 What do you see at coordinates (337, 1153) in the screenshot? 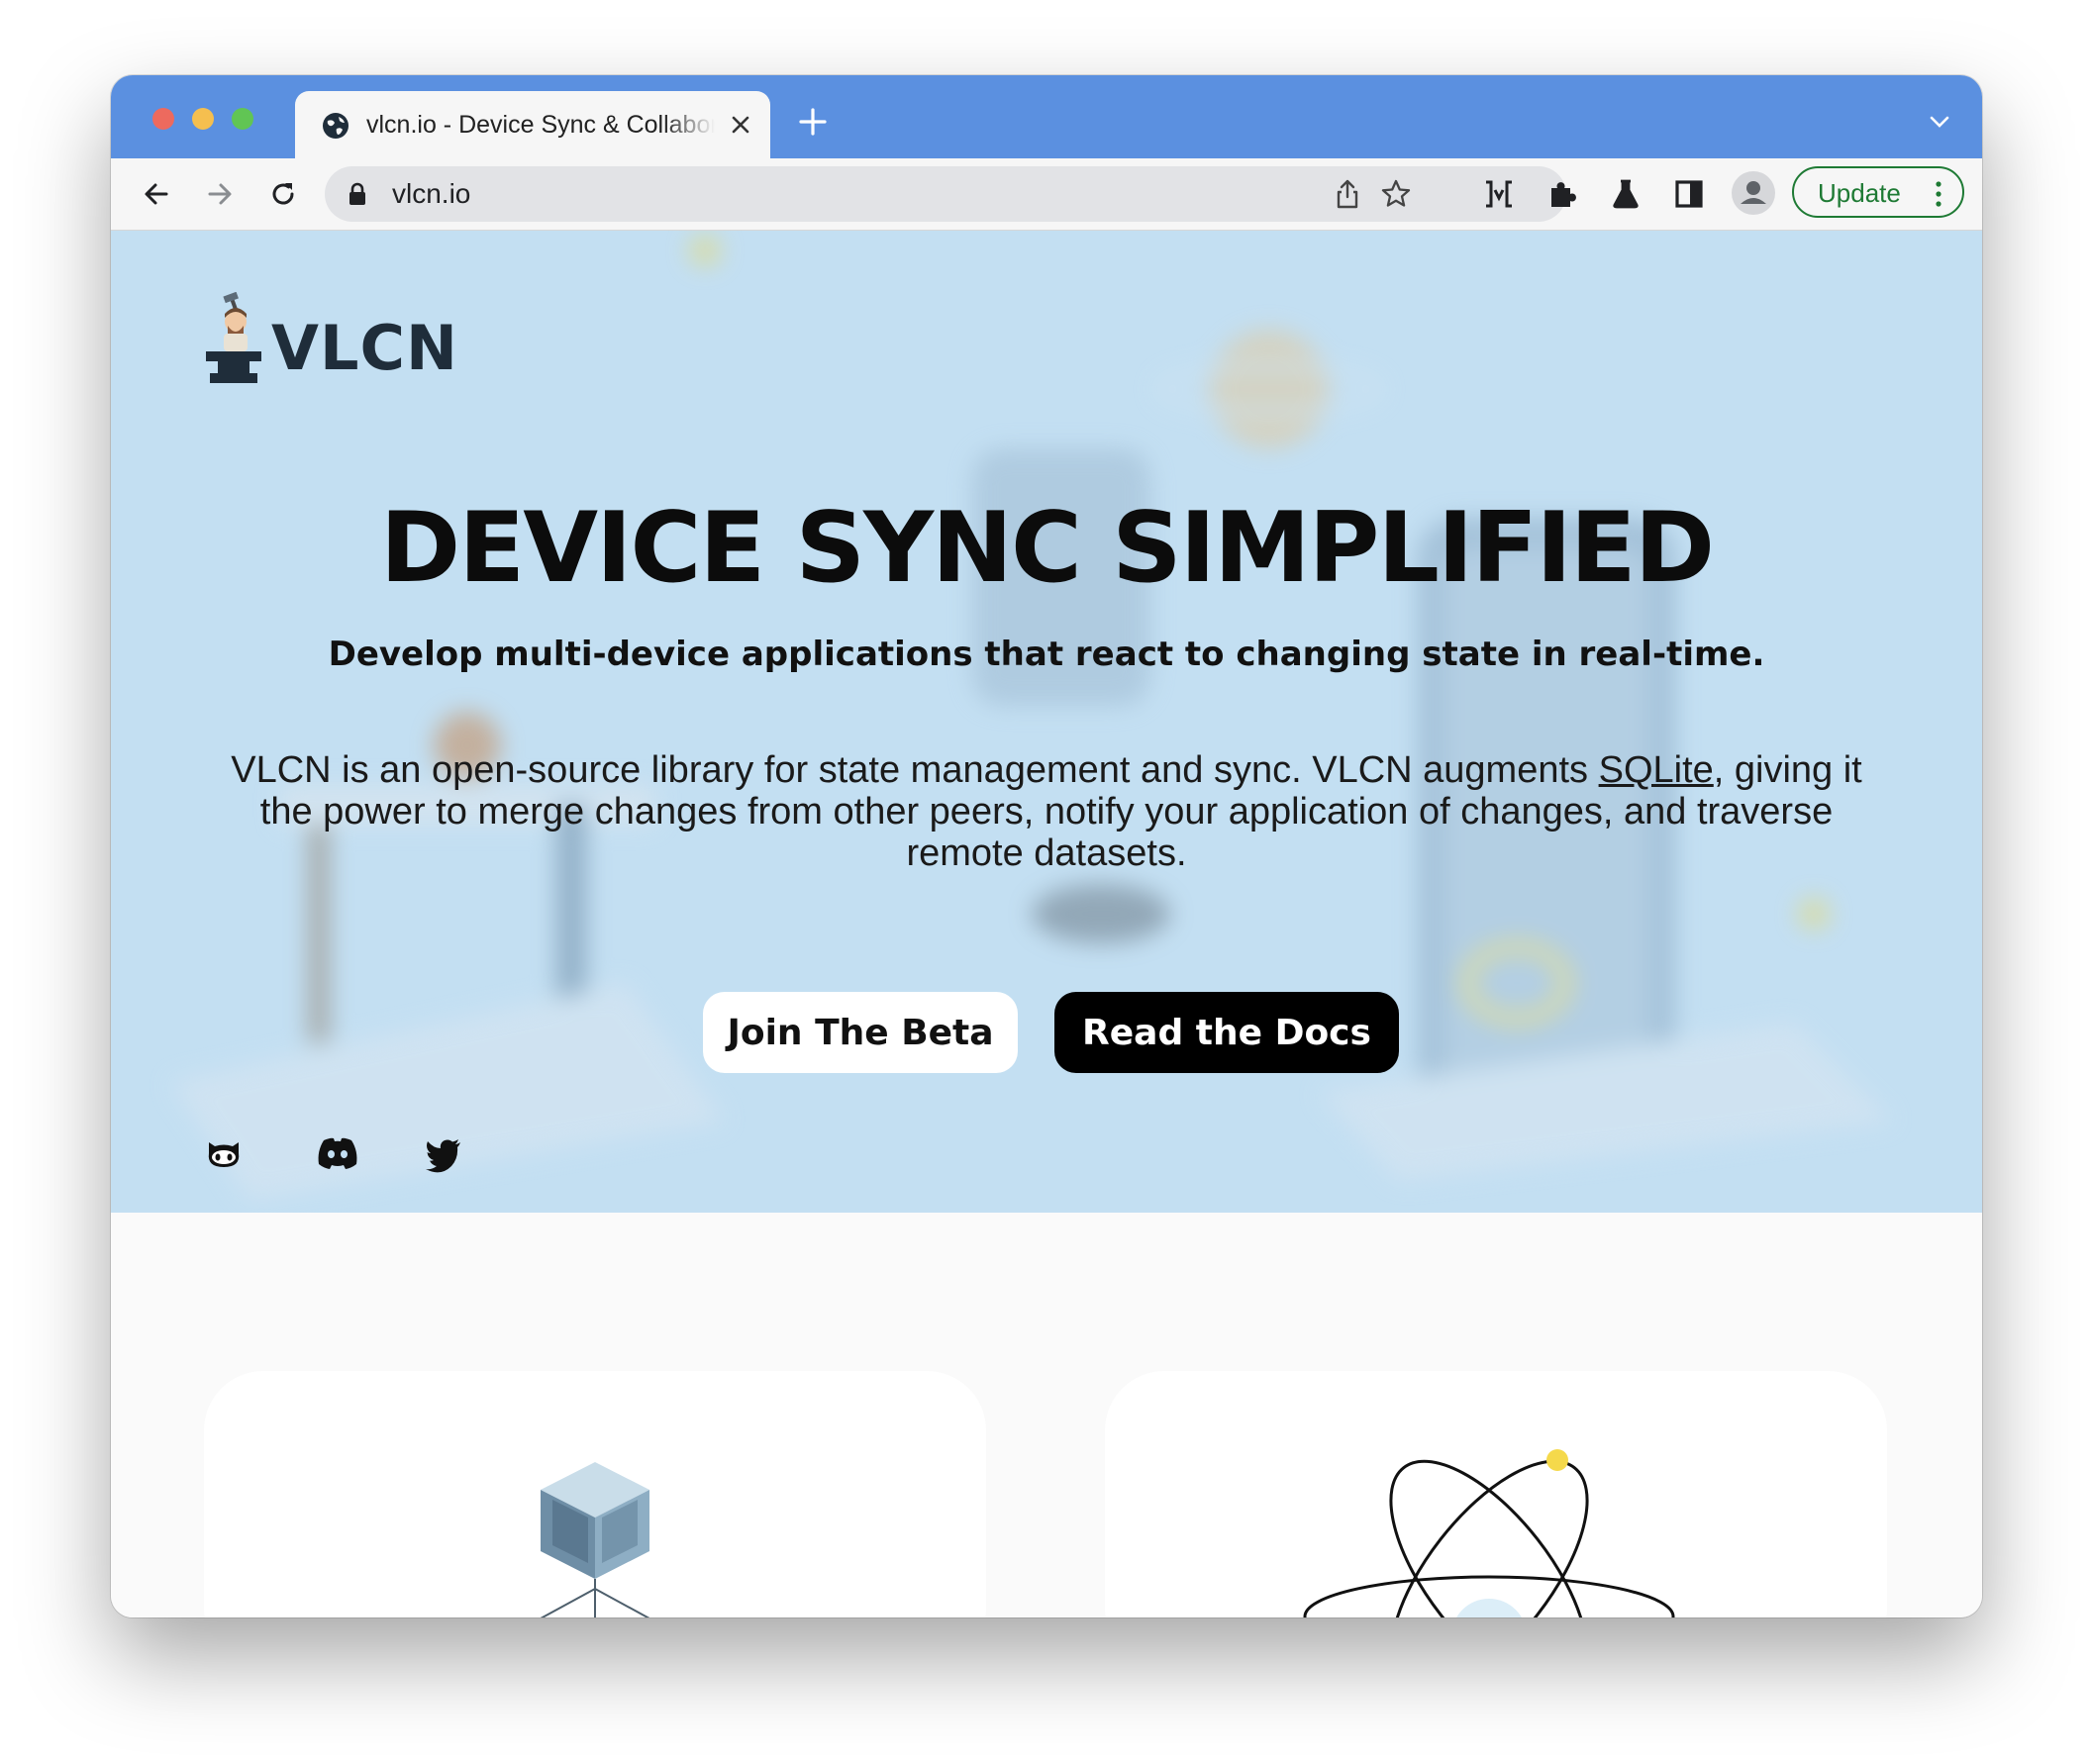
I see `discord-icon` at bounding box center [337, 1153].